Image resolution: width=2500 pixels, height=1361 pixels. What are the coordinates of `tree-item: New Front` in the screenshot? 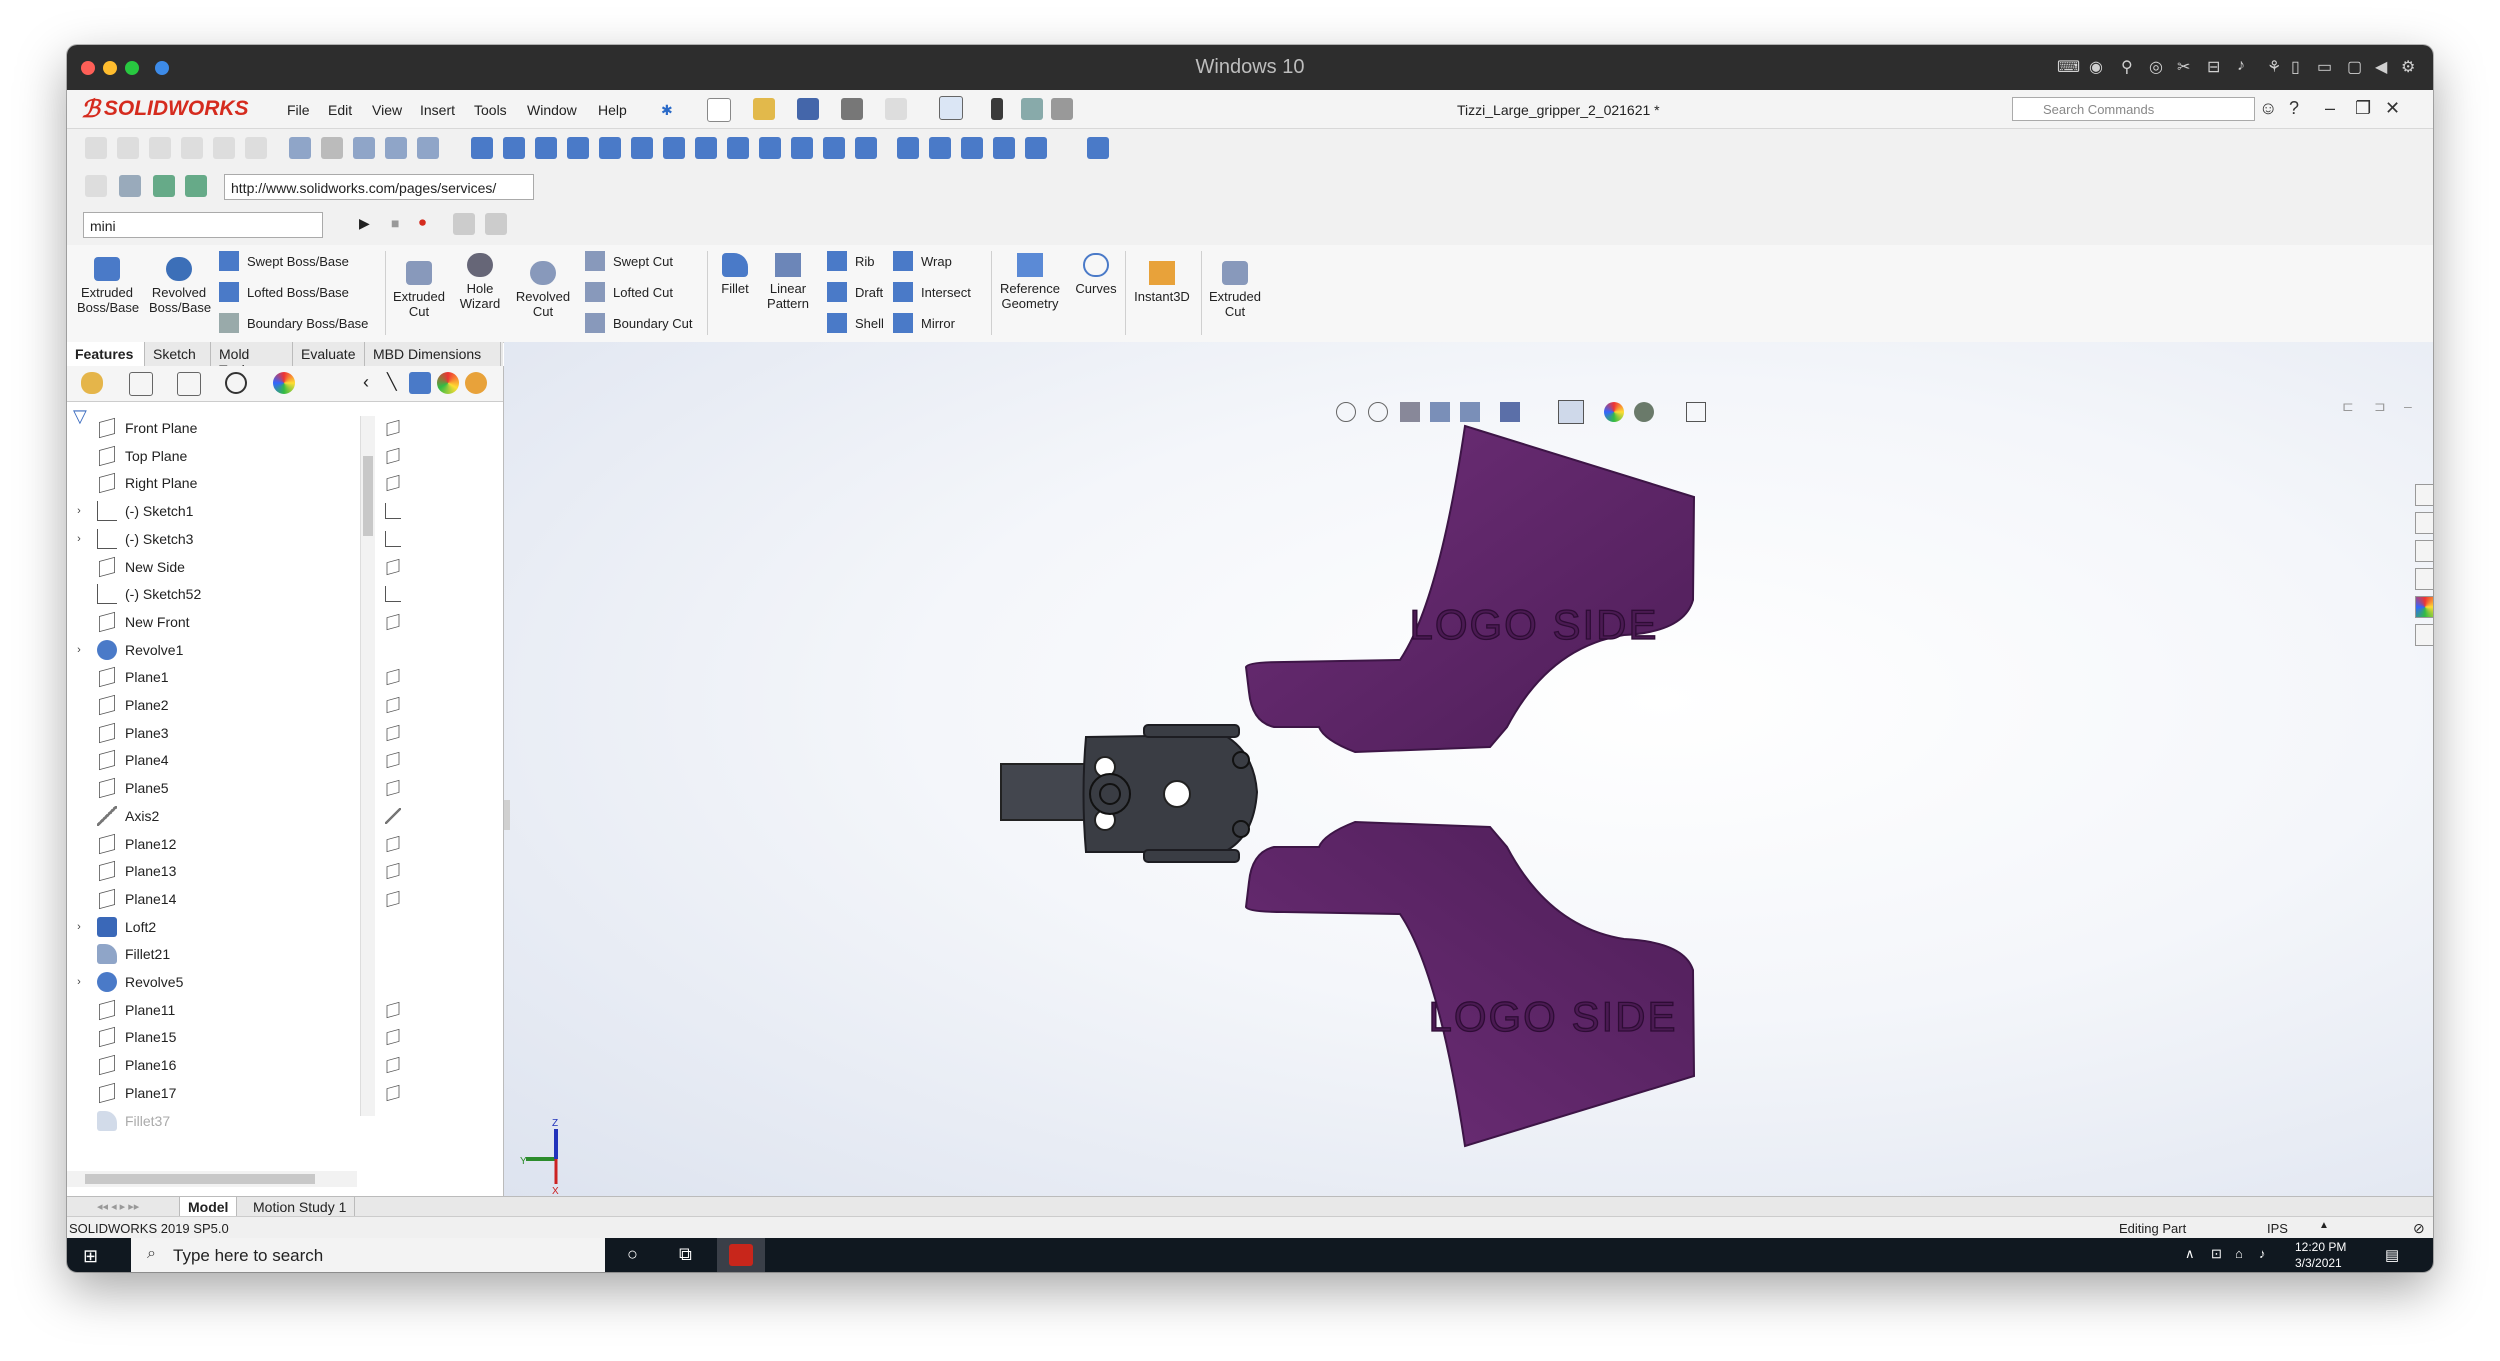 It's located at (128, 622).